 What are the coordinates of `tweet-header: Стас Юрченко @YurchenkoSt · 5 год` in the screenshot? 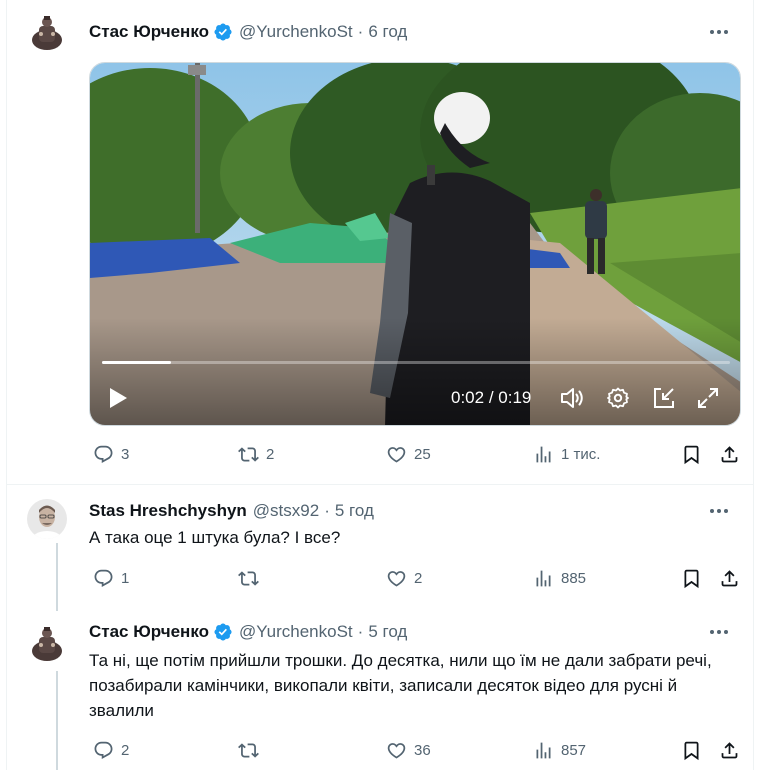 It's located at (248, 632).